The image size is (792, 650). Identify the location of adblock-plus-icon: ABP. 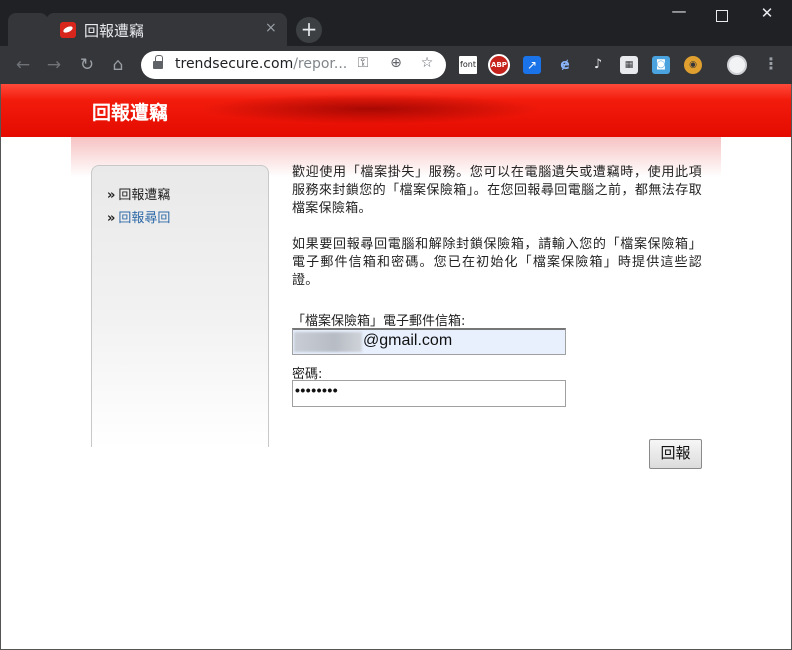
(499, 65).